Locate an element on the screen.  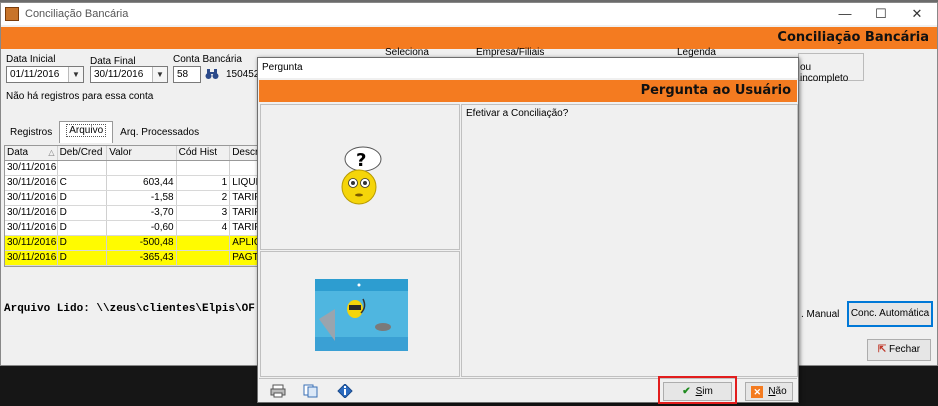
table-row: 30/11/2016 D -0,60 4 TARIF is located at coordinates (131, 228).